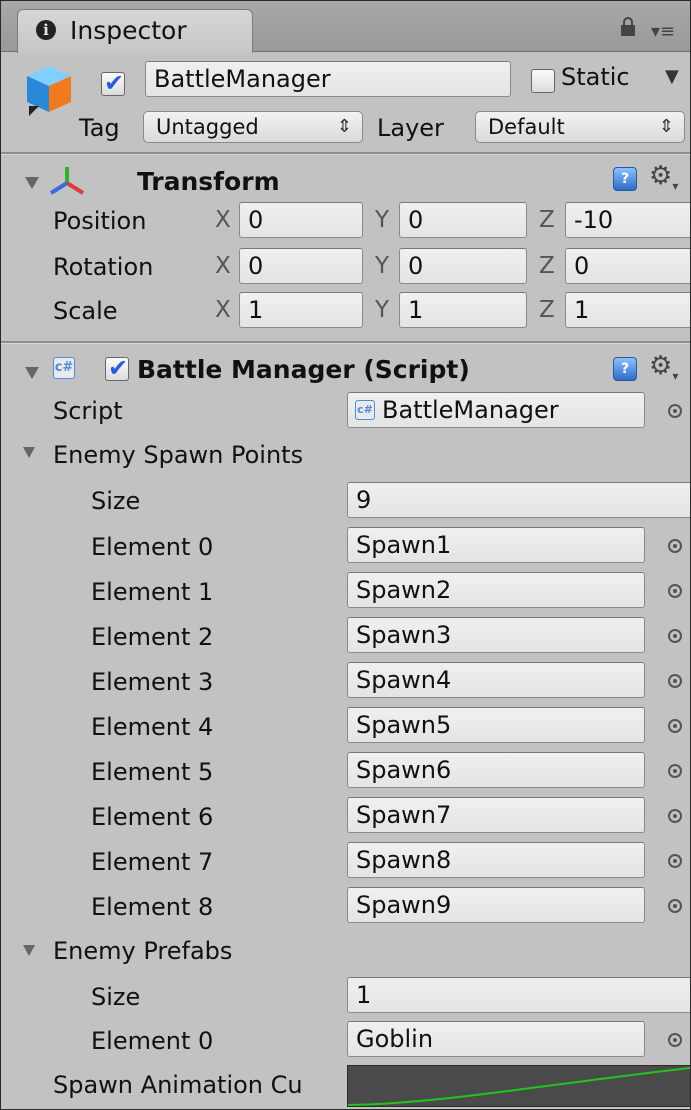 This screenshot has width=691, height=1110. I want to click on scale-label: Scale, so click(85, 311).